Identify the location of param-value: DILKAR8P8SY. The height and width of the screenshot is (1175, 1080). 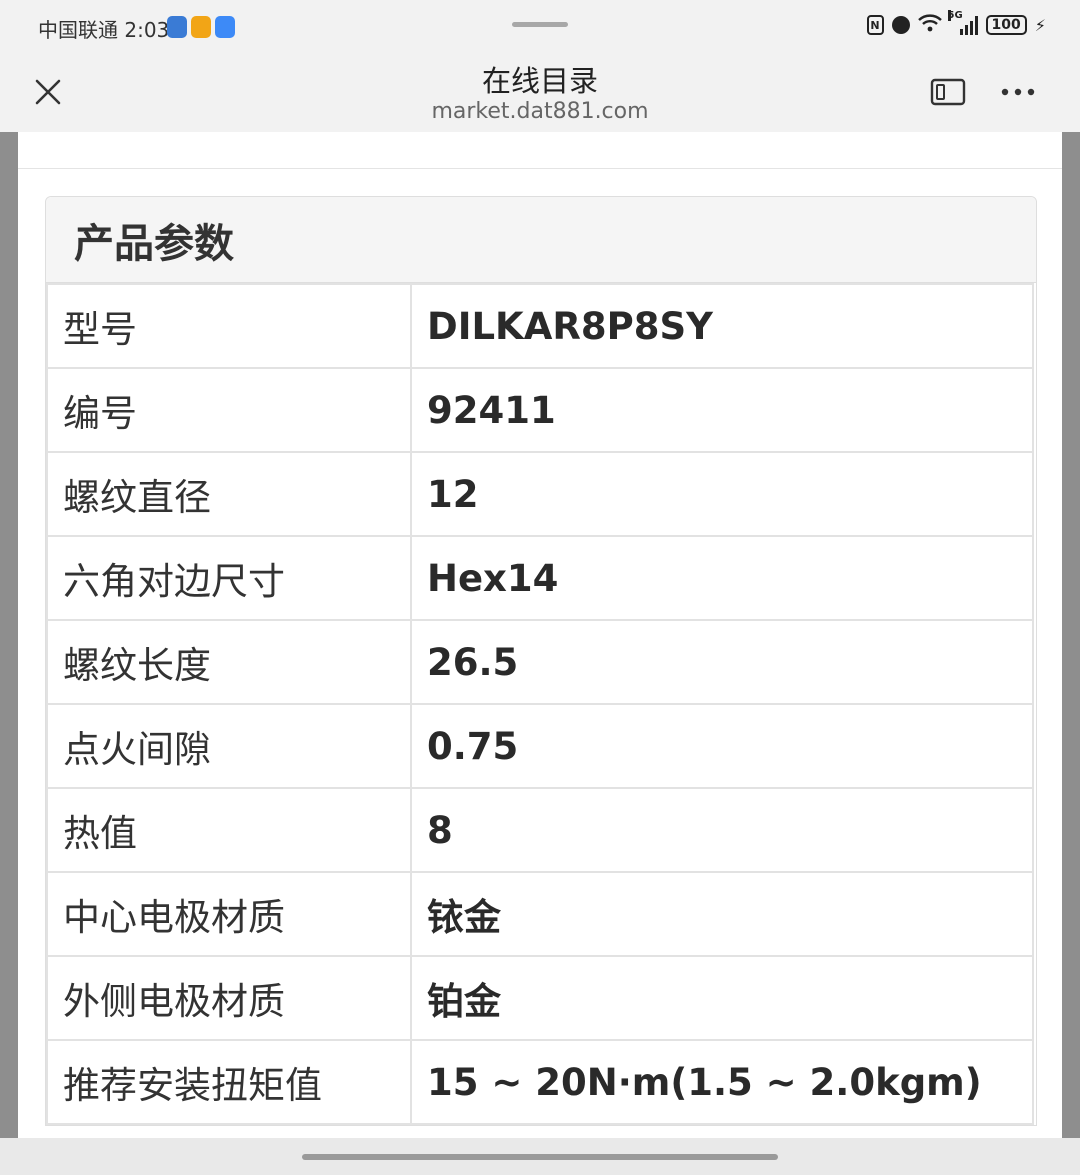
(722, 326).